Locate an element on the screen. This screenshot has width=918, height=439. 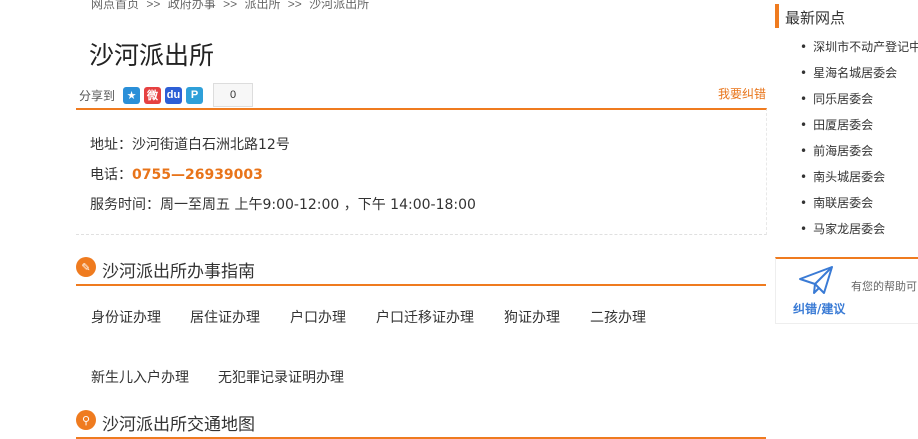
breadcrumb-current: 沙河派出所 is located at coordinates (339, 5).